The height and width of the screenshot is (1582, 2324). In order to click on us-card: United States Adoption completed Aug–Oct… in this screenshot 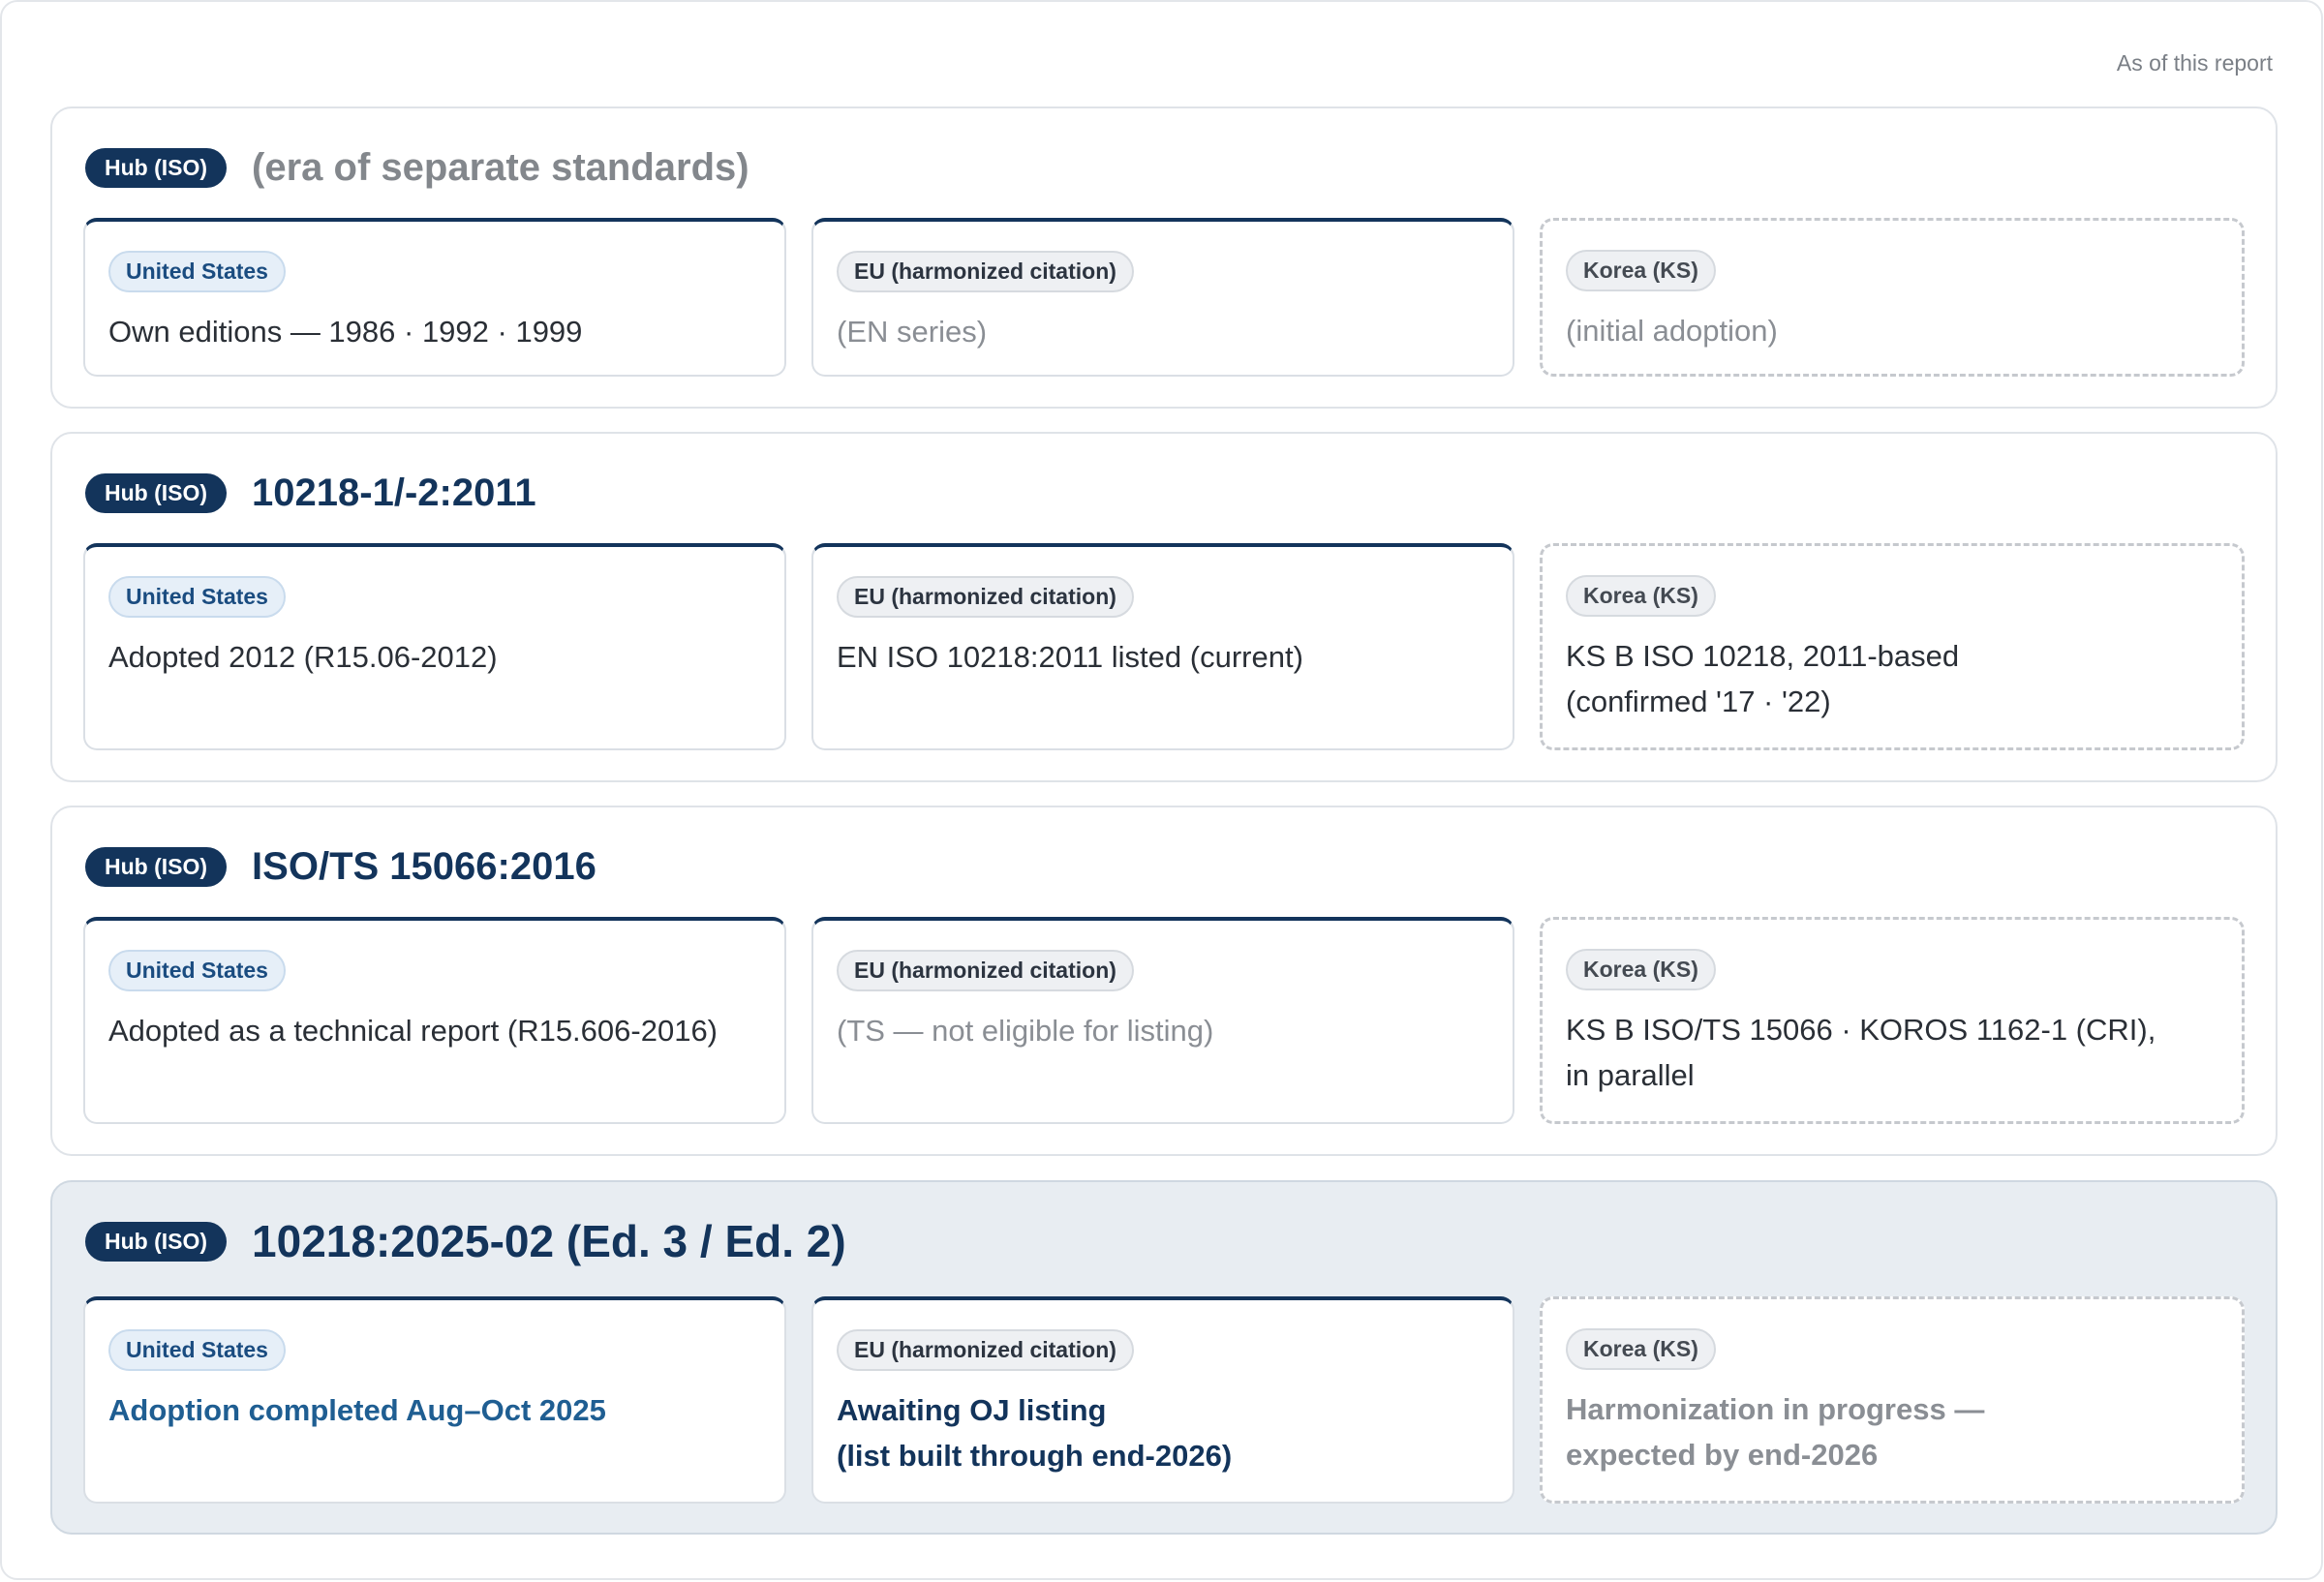, I will do `click(434, 1400)`.